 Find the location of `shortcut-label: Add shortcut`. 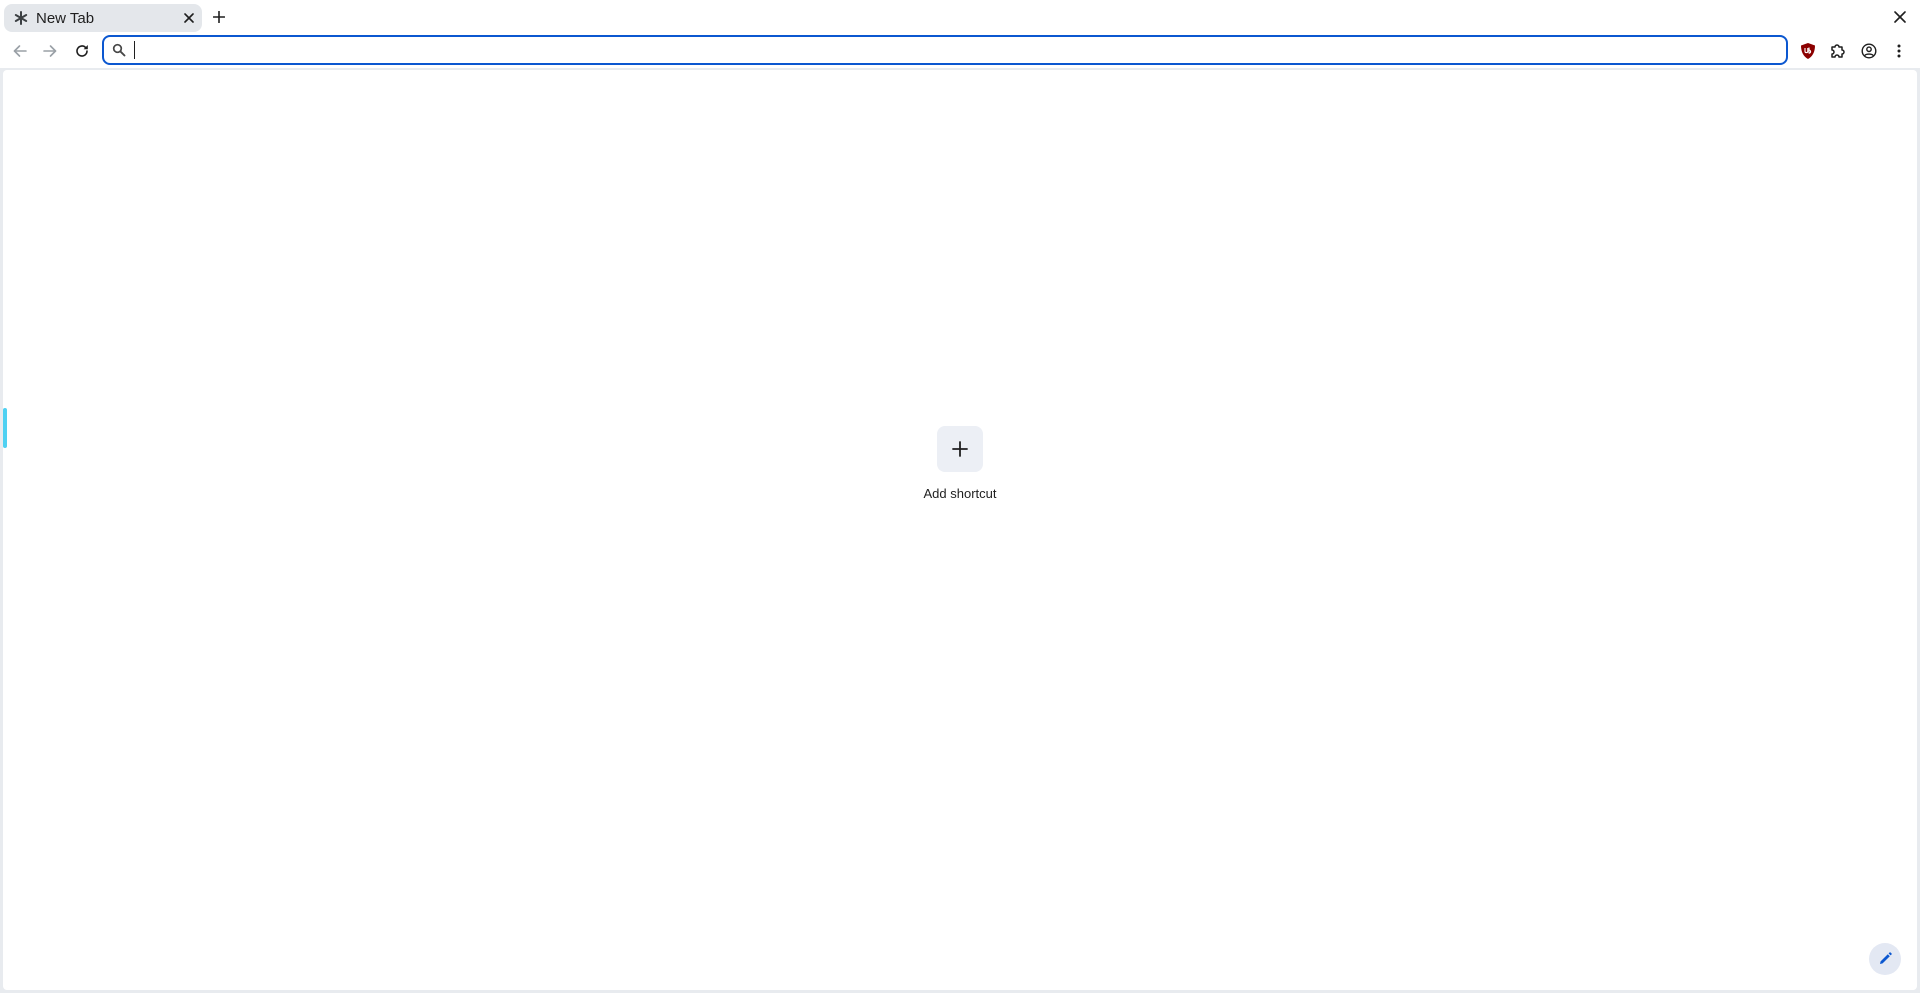

shortcut-label: Add shortcut is located at coordinates (960, 493).